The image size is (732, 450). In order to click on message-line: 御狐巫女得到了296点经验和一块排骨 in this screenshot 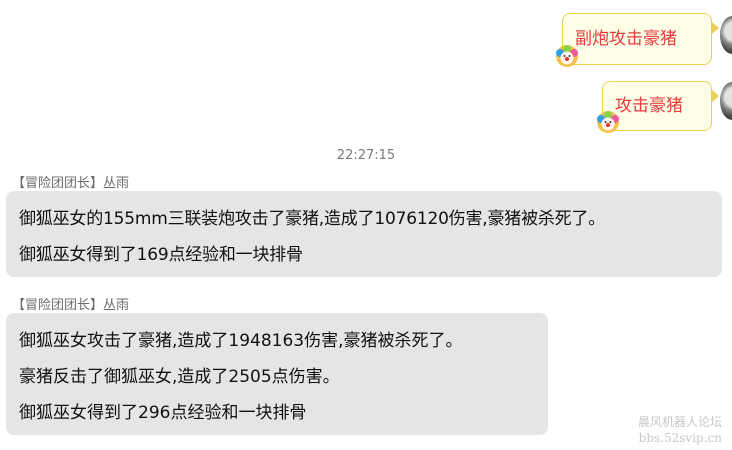, I will do `click(163, 413)`.